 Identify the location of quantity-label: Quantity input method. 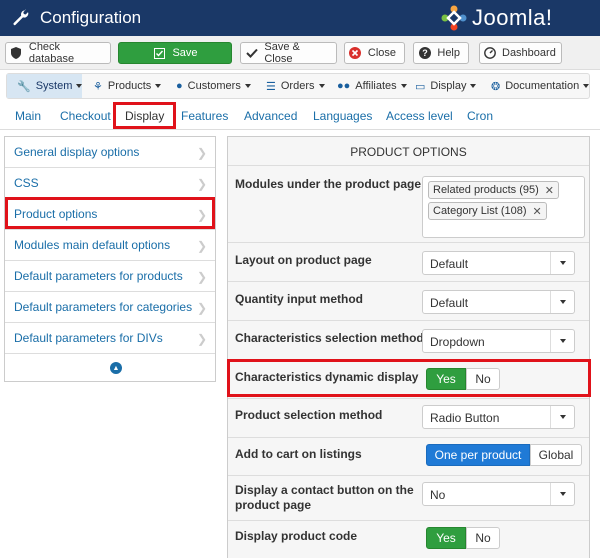
(299, 299).